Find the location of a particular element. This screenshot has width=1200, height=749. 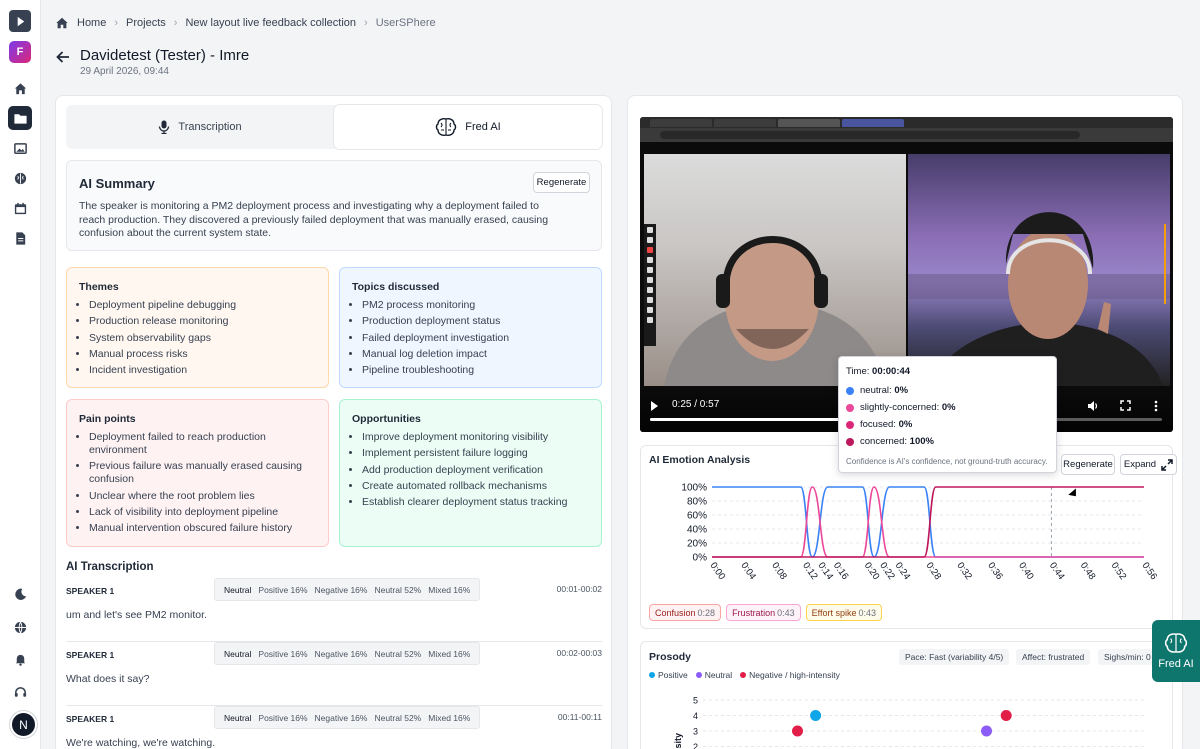

breadcrumb-projects: Projects is located at coordinates (146, 23).